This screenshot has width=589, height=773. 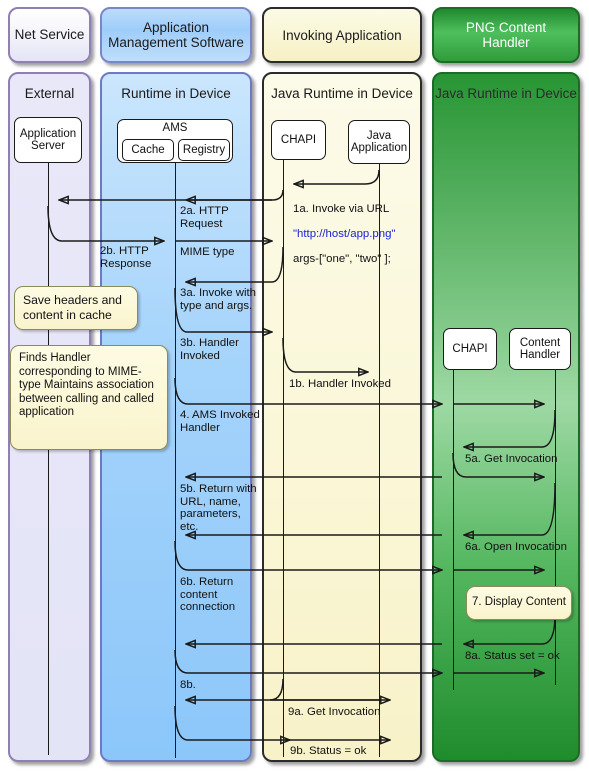 I want to click on header-ams-label: Application Management Software, so click(x=176, y=35).